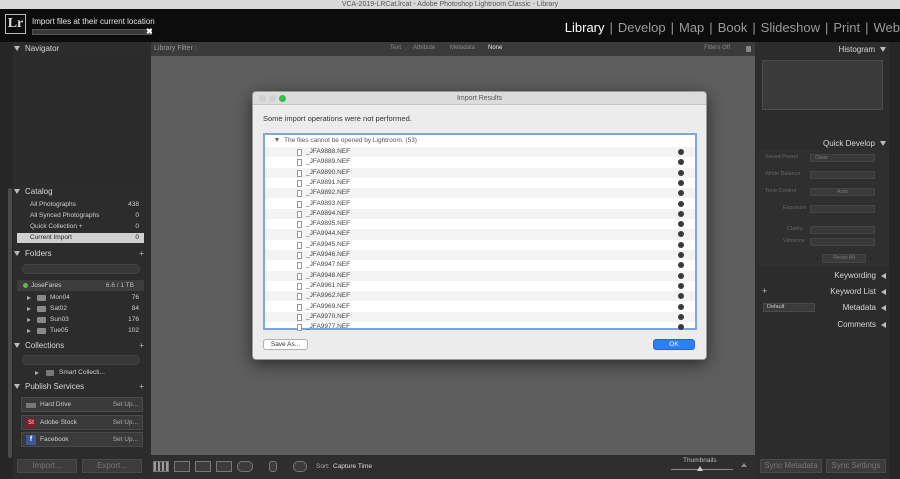 Image resolution: width=900 pixels, height=479 pixels. Describe the element at coordinates (764, 291) in the screenshot. I see `add-keyword-icon: +` at that location.